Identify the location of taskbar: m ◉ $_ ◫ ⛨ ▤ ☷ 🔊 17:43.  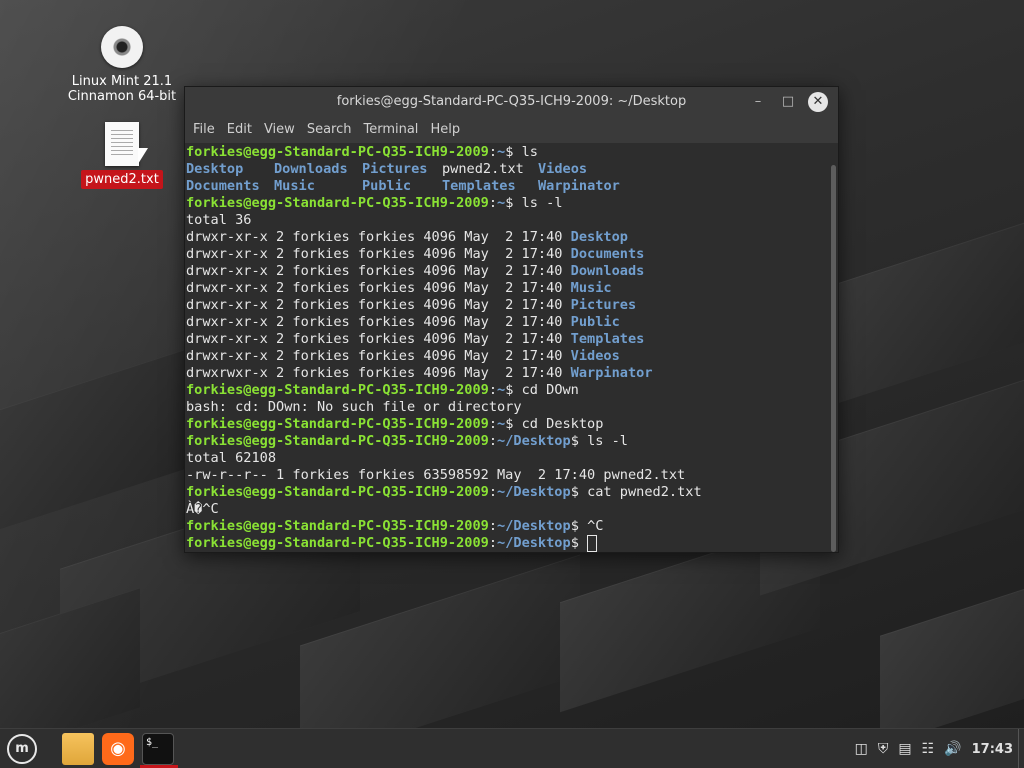
(512, 748).